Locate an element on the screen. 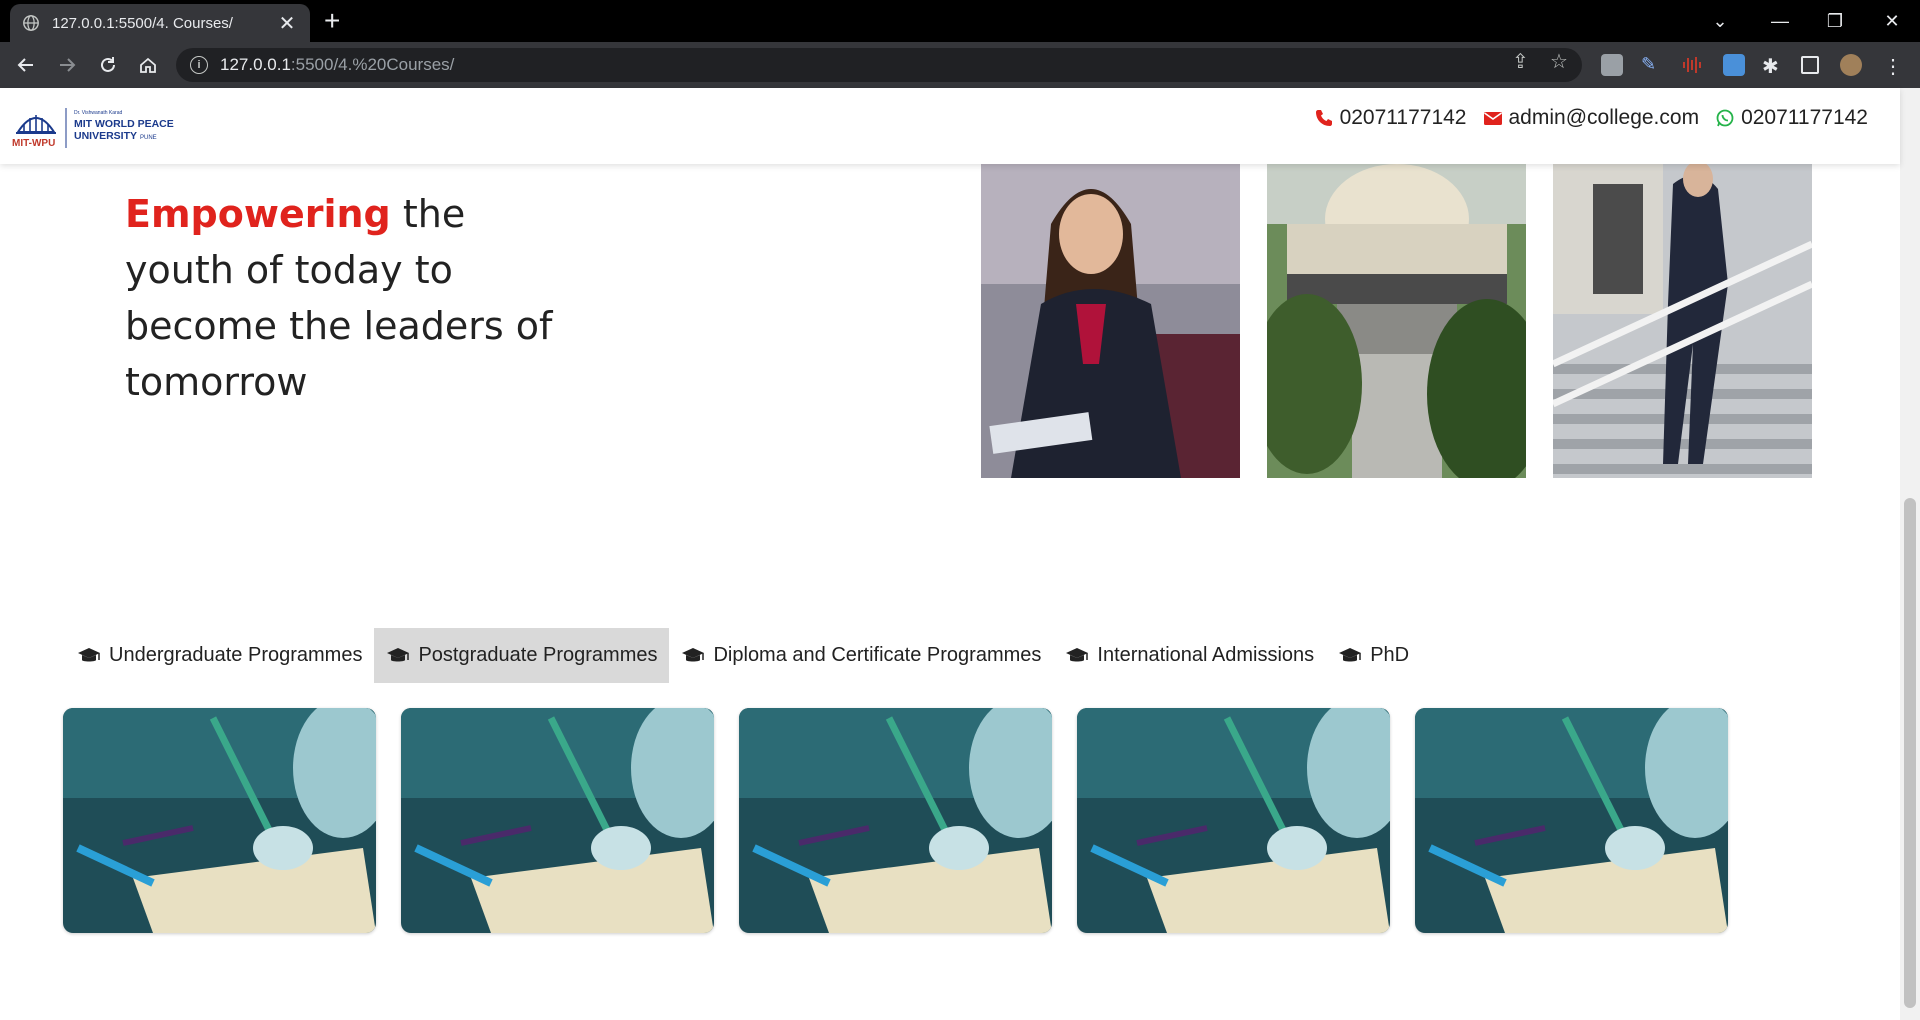 Image resolution: width=1920 pixels, height=1020 pixels. tab-label: International Admissions is located at coordinates (1206, 655).